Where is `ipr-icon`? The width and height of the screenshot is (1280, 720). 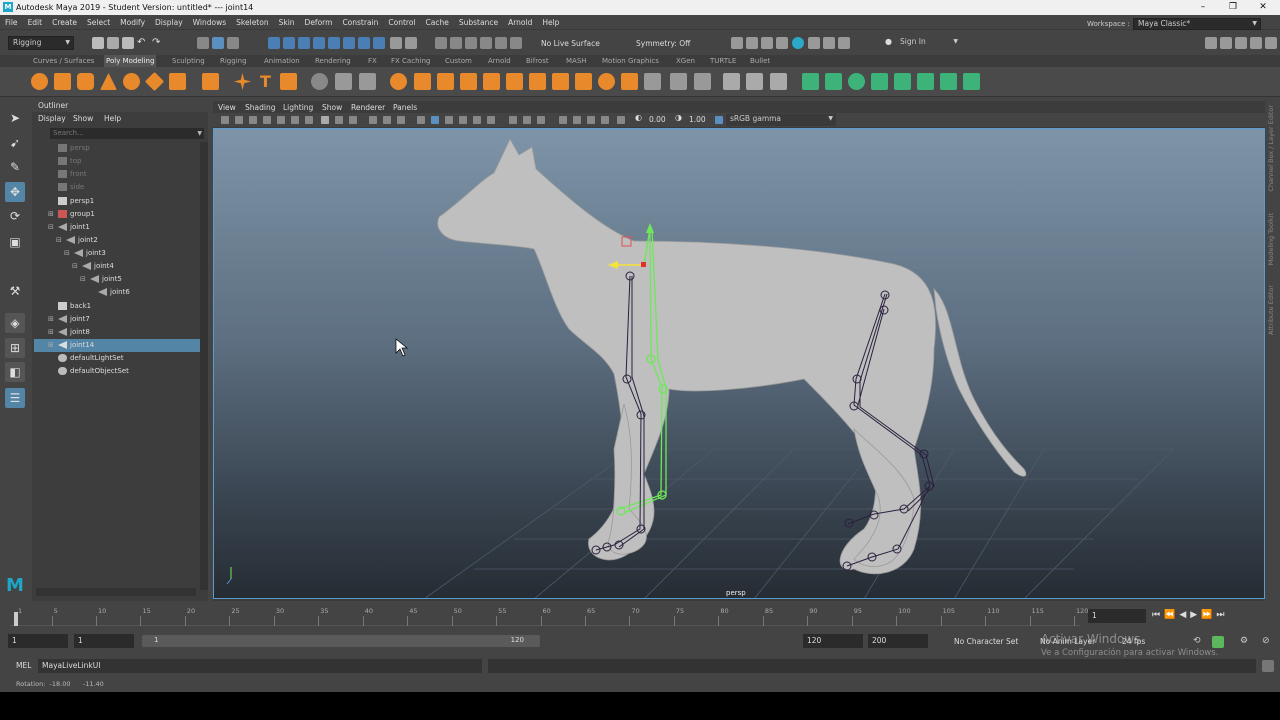 ipr-icon is located at coordinates (767, 43).